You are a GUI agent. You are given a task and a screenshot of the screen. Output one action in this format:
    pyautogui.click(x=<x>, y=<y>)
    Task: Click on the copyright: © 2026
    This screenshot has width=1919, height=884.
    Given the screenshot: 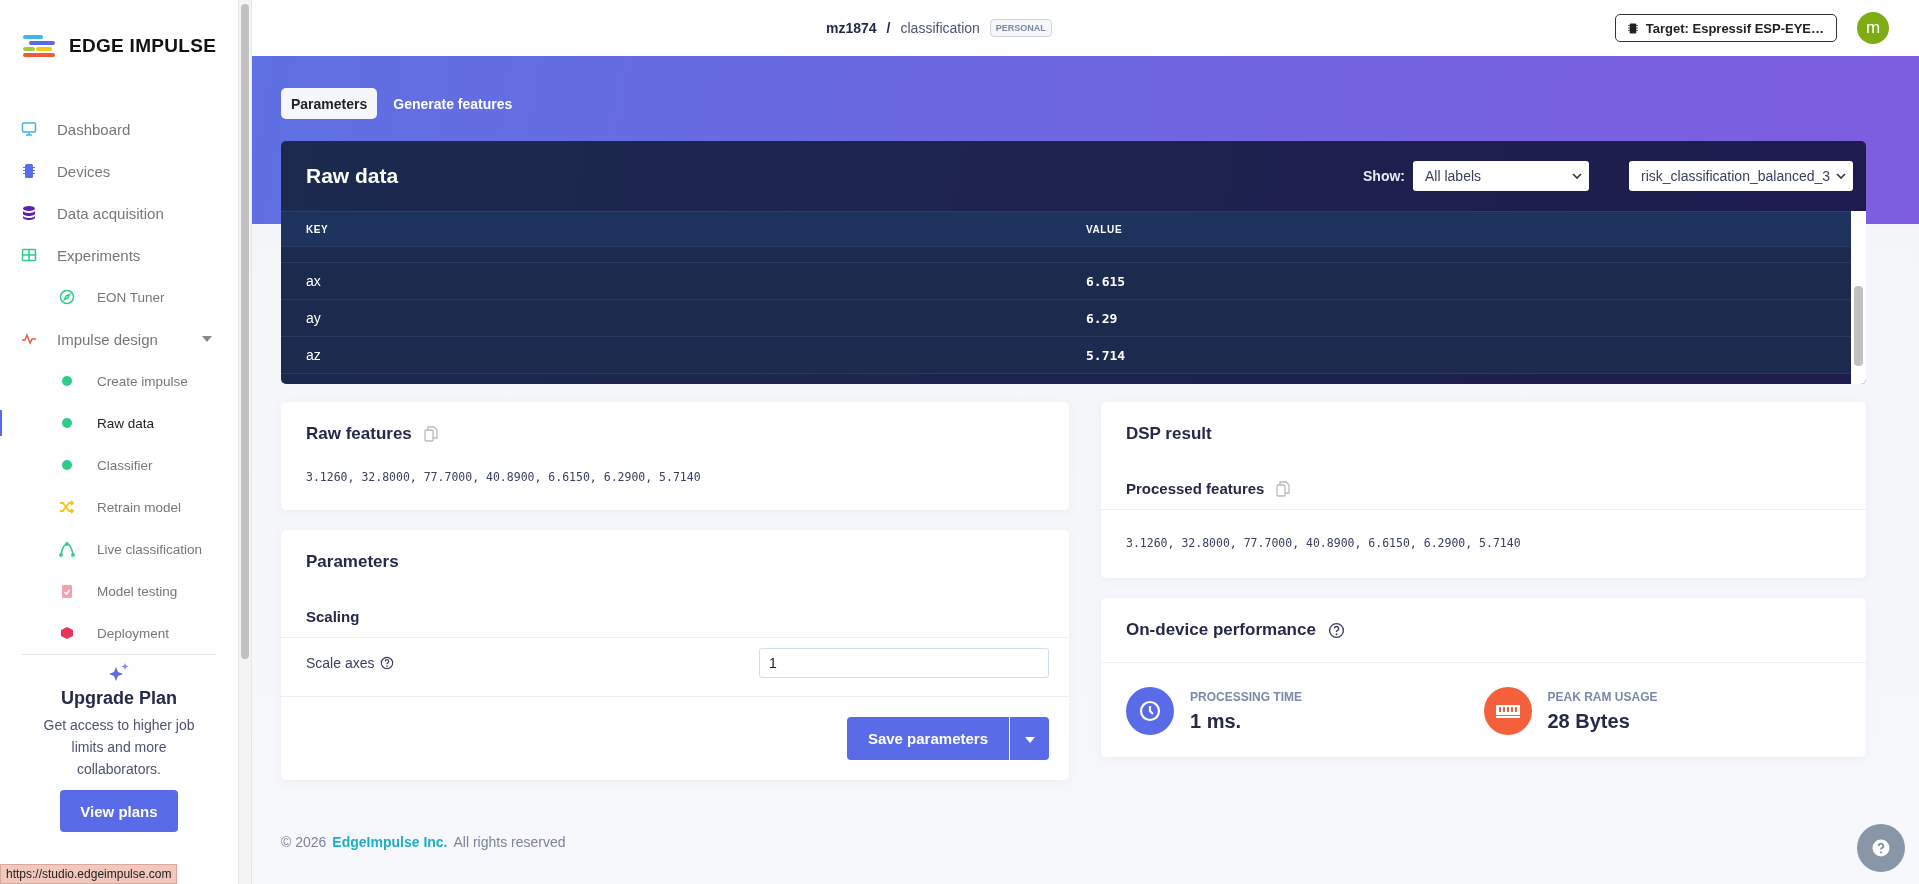 What is the action you would take?
    pyautogui.click(x=304, y=842)
    